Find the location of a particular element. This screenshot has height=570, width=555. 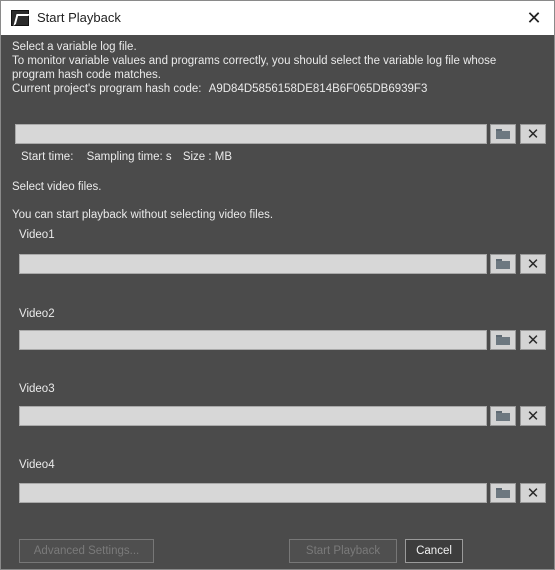

video2-path-field is located at coordinates (253, 340).